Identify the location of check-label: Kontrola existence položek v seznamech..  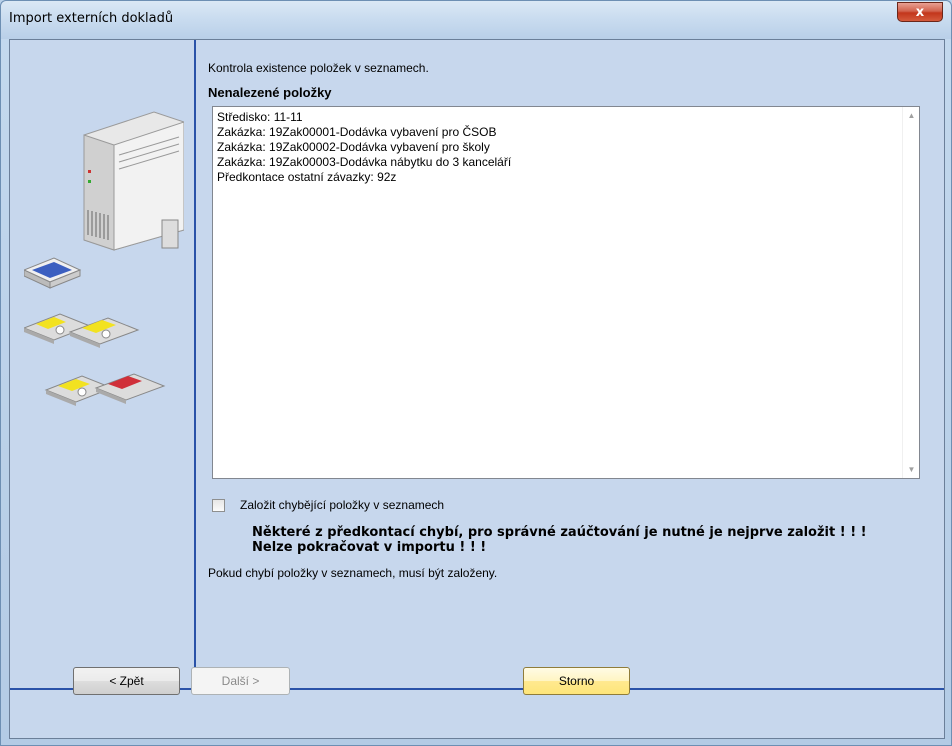
(318, 68).